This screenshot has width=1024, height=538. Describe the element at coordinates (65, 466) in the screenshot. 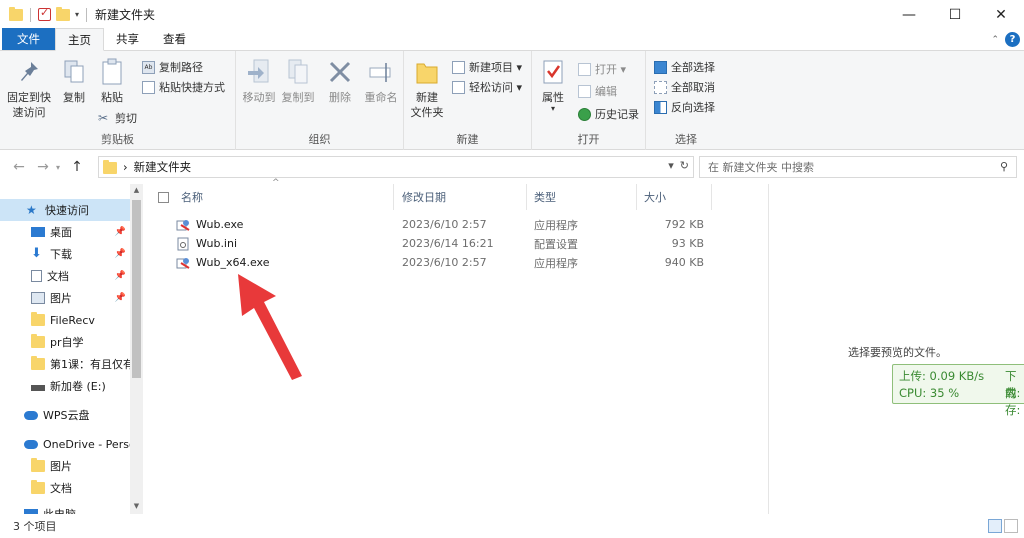

I see `sidebar-item-onedrive-pictures: 图片` at that location.